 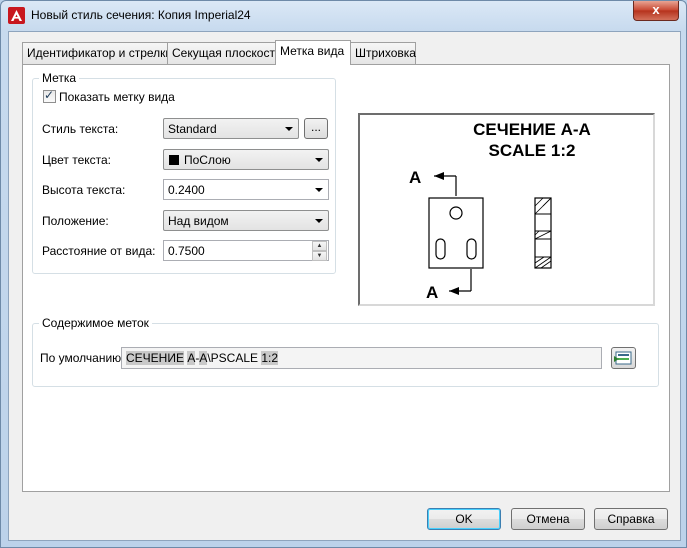 What do you see at coordinates (246, 159) in the screenshot?
I see `text-color-select: ПоСлою` at bounding box center [246, 159].